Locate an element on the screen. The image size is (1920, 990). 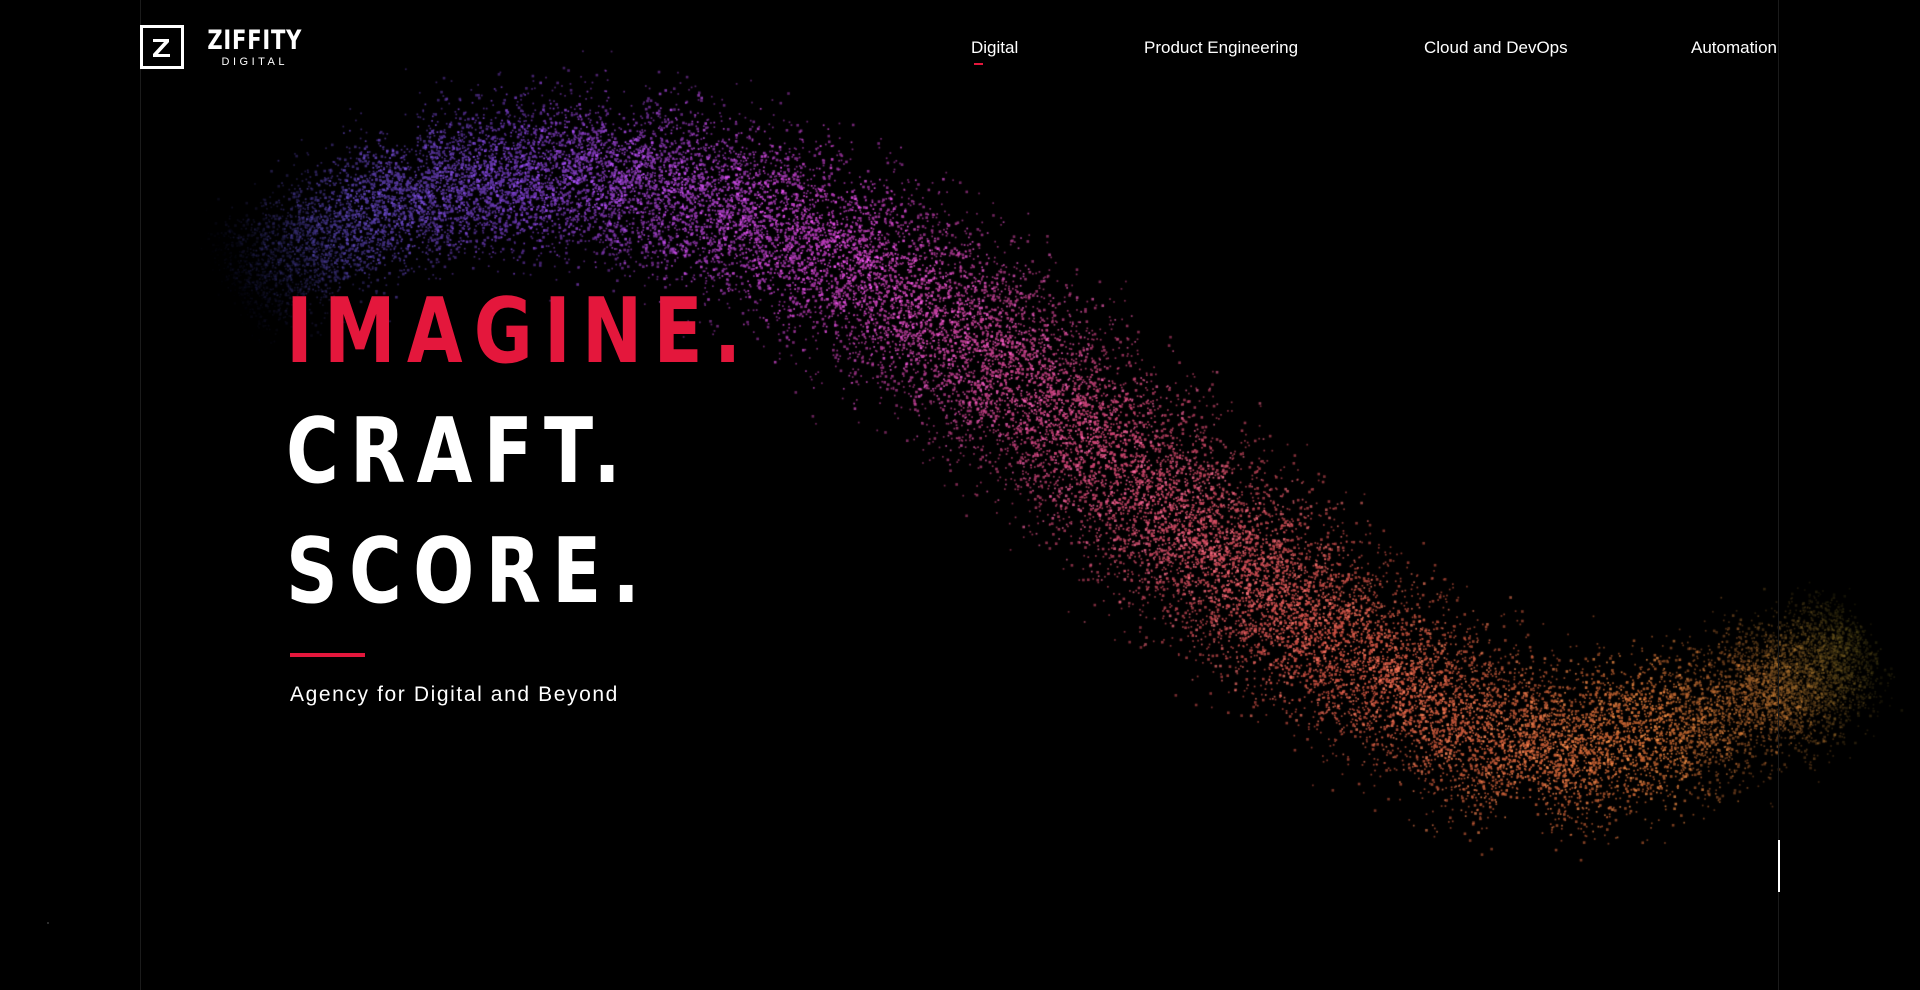
nav-item-digital: Digital is located at coordinates (995, 51).